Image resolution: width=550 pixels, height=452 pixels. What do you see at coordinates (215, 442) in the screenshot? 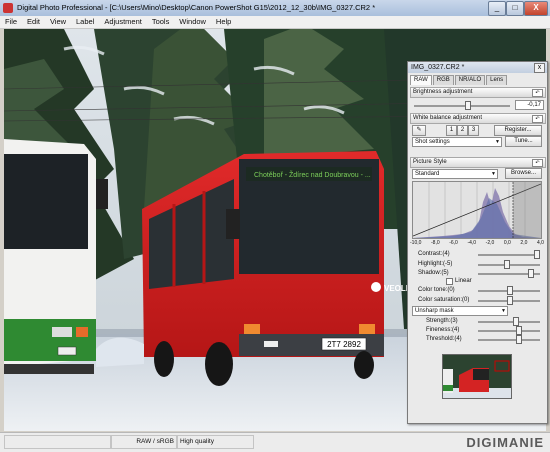
I see `status-quality: High quality` at bounding box center [215, 442].